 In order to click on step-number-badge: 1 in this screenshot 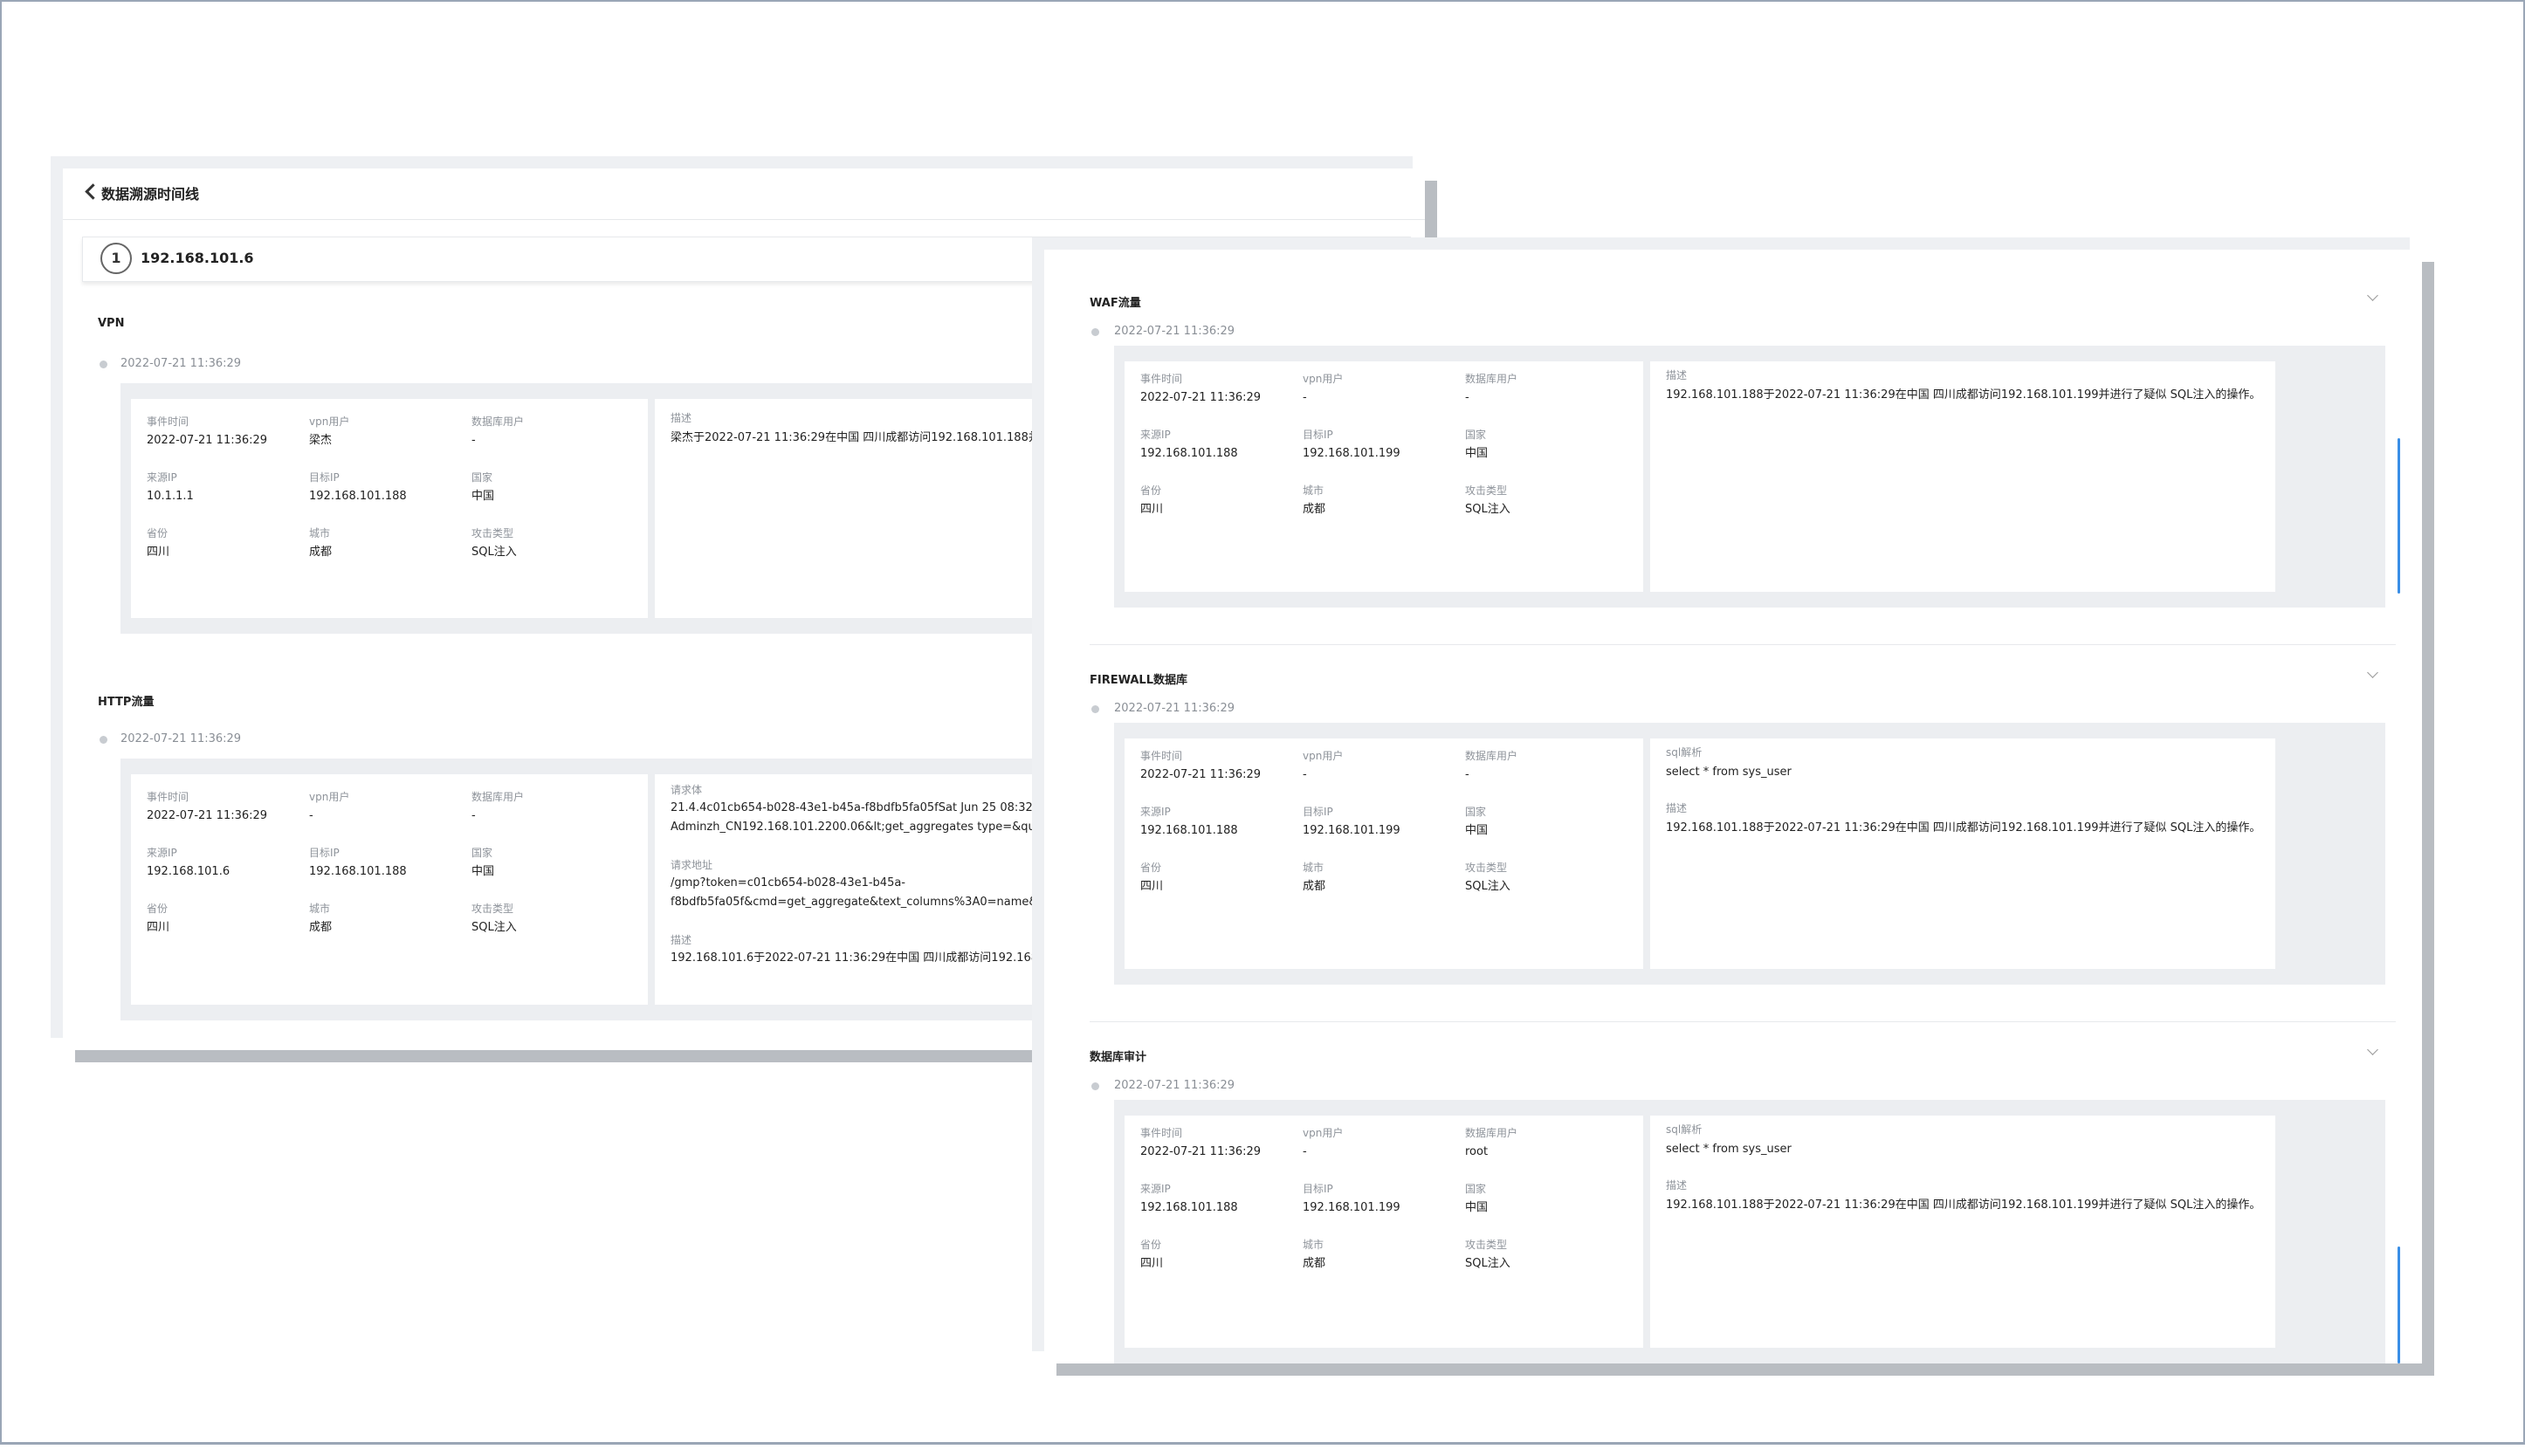, I will do `click(116, 258)`.